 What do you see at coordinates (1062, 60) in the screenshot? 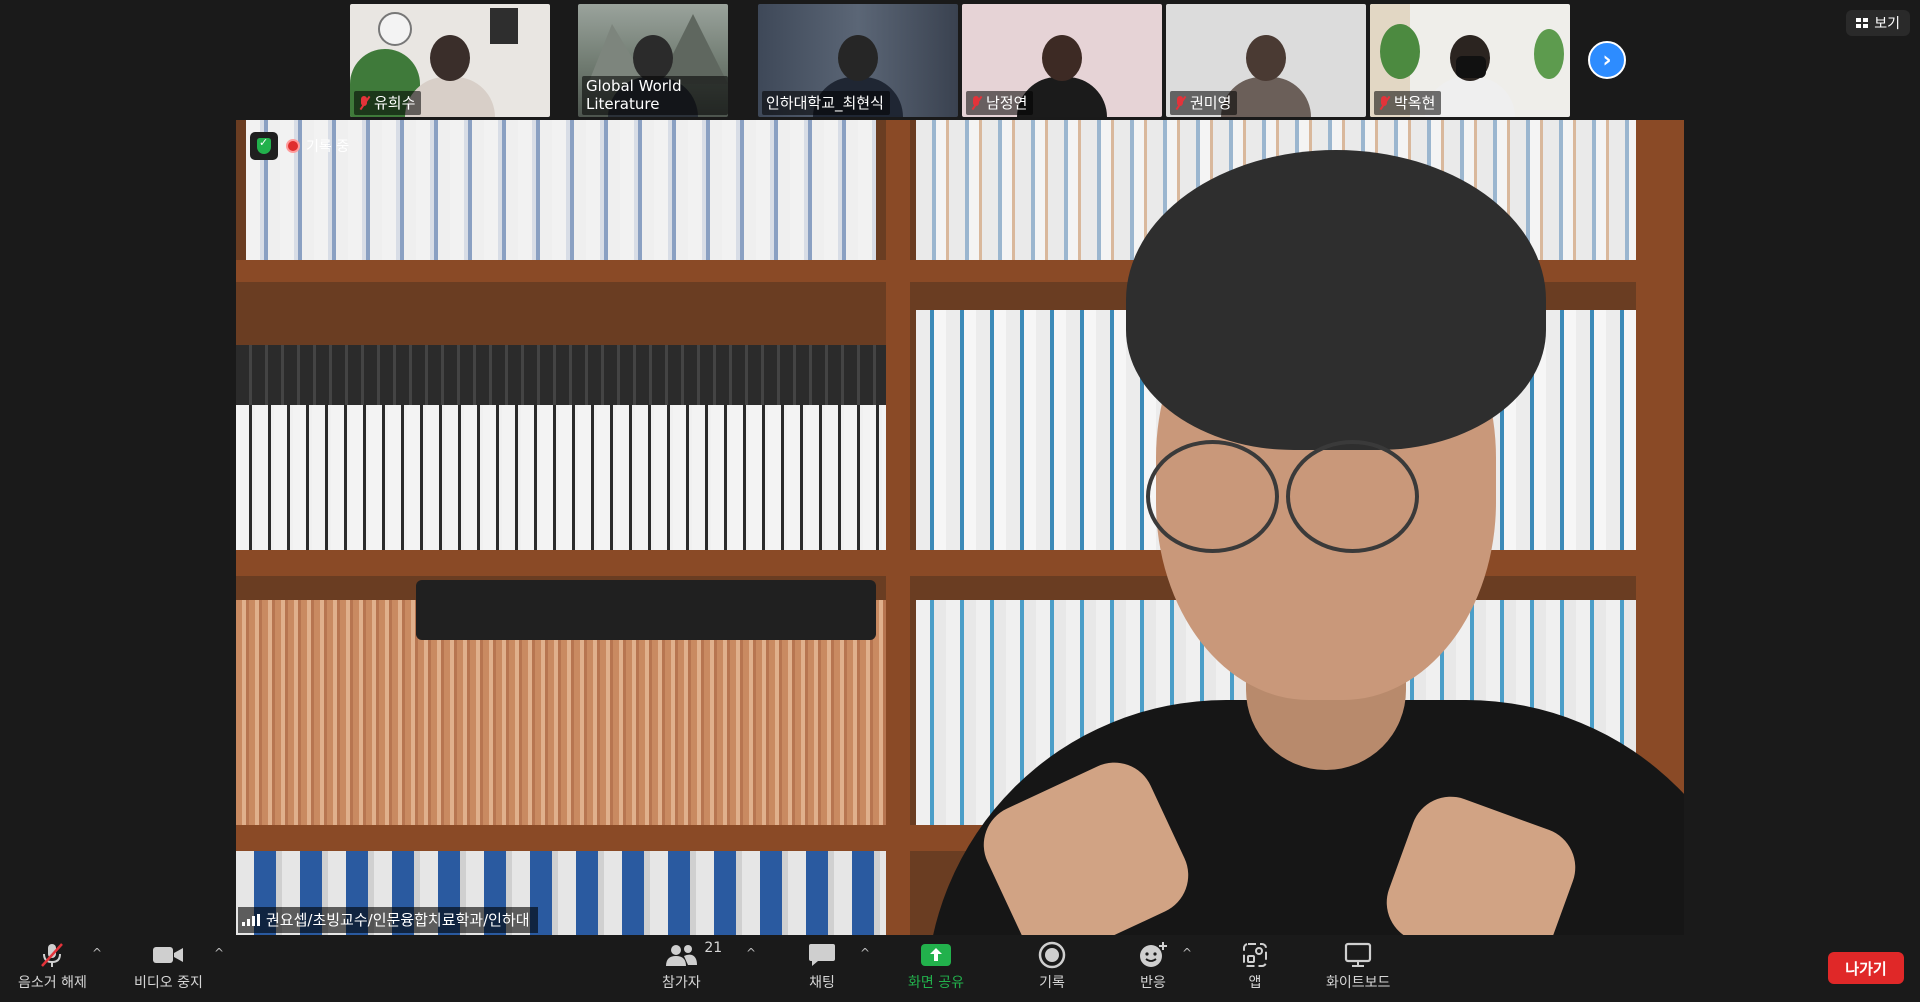
I see `participant-thumbnail: 남정연` at bounding box center [1062, 60].